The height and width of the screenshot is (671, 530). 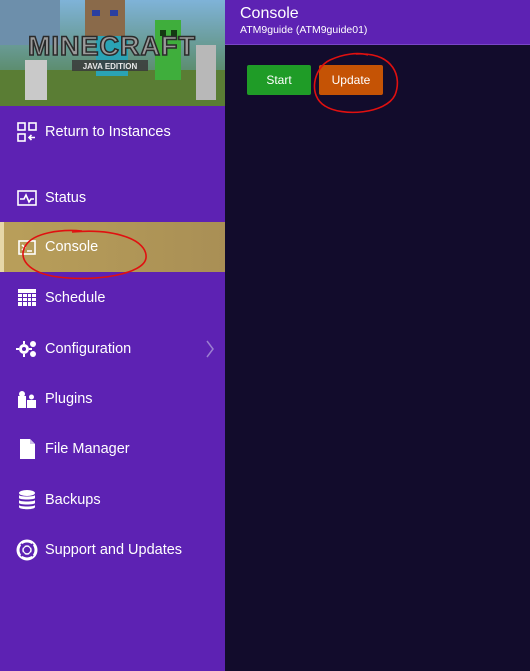 What do you see at coordinates (351, 80) in the screenshot?
I see `update-button: Update` at bounding box center [351, 80].